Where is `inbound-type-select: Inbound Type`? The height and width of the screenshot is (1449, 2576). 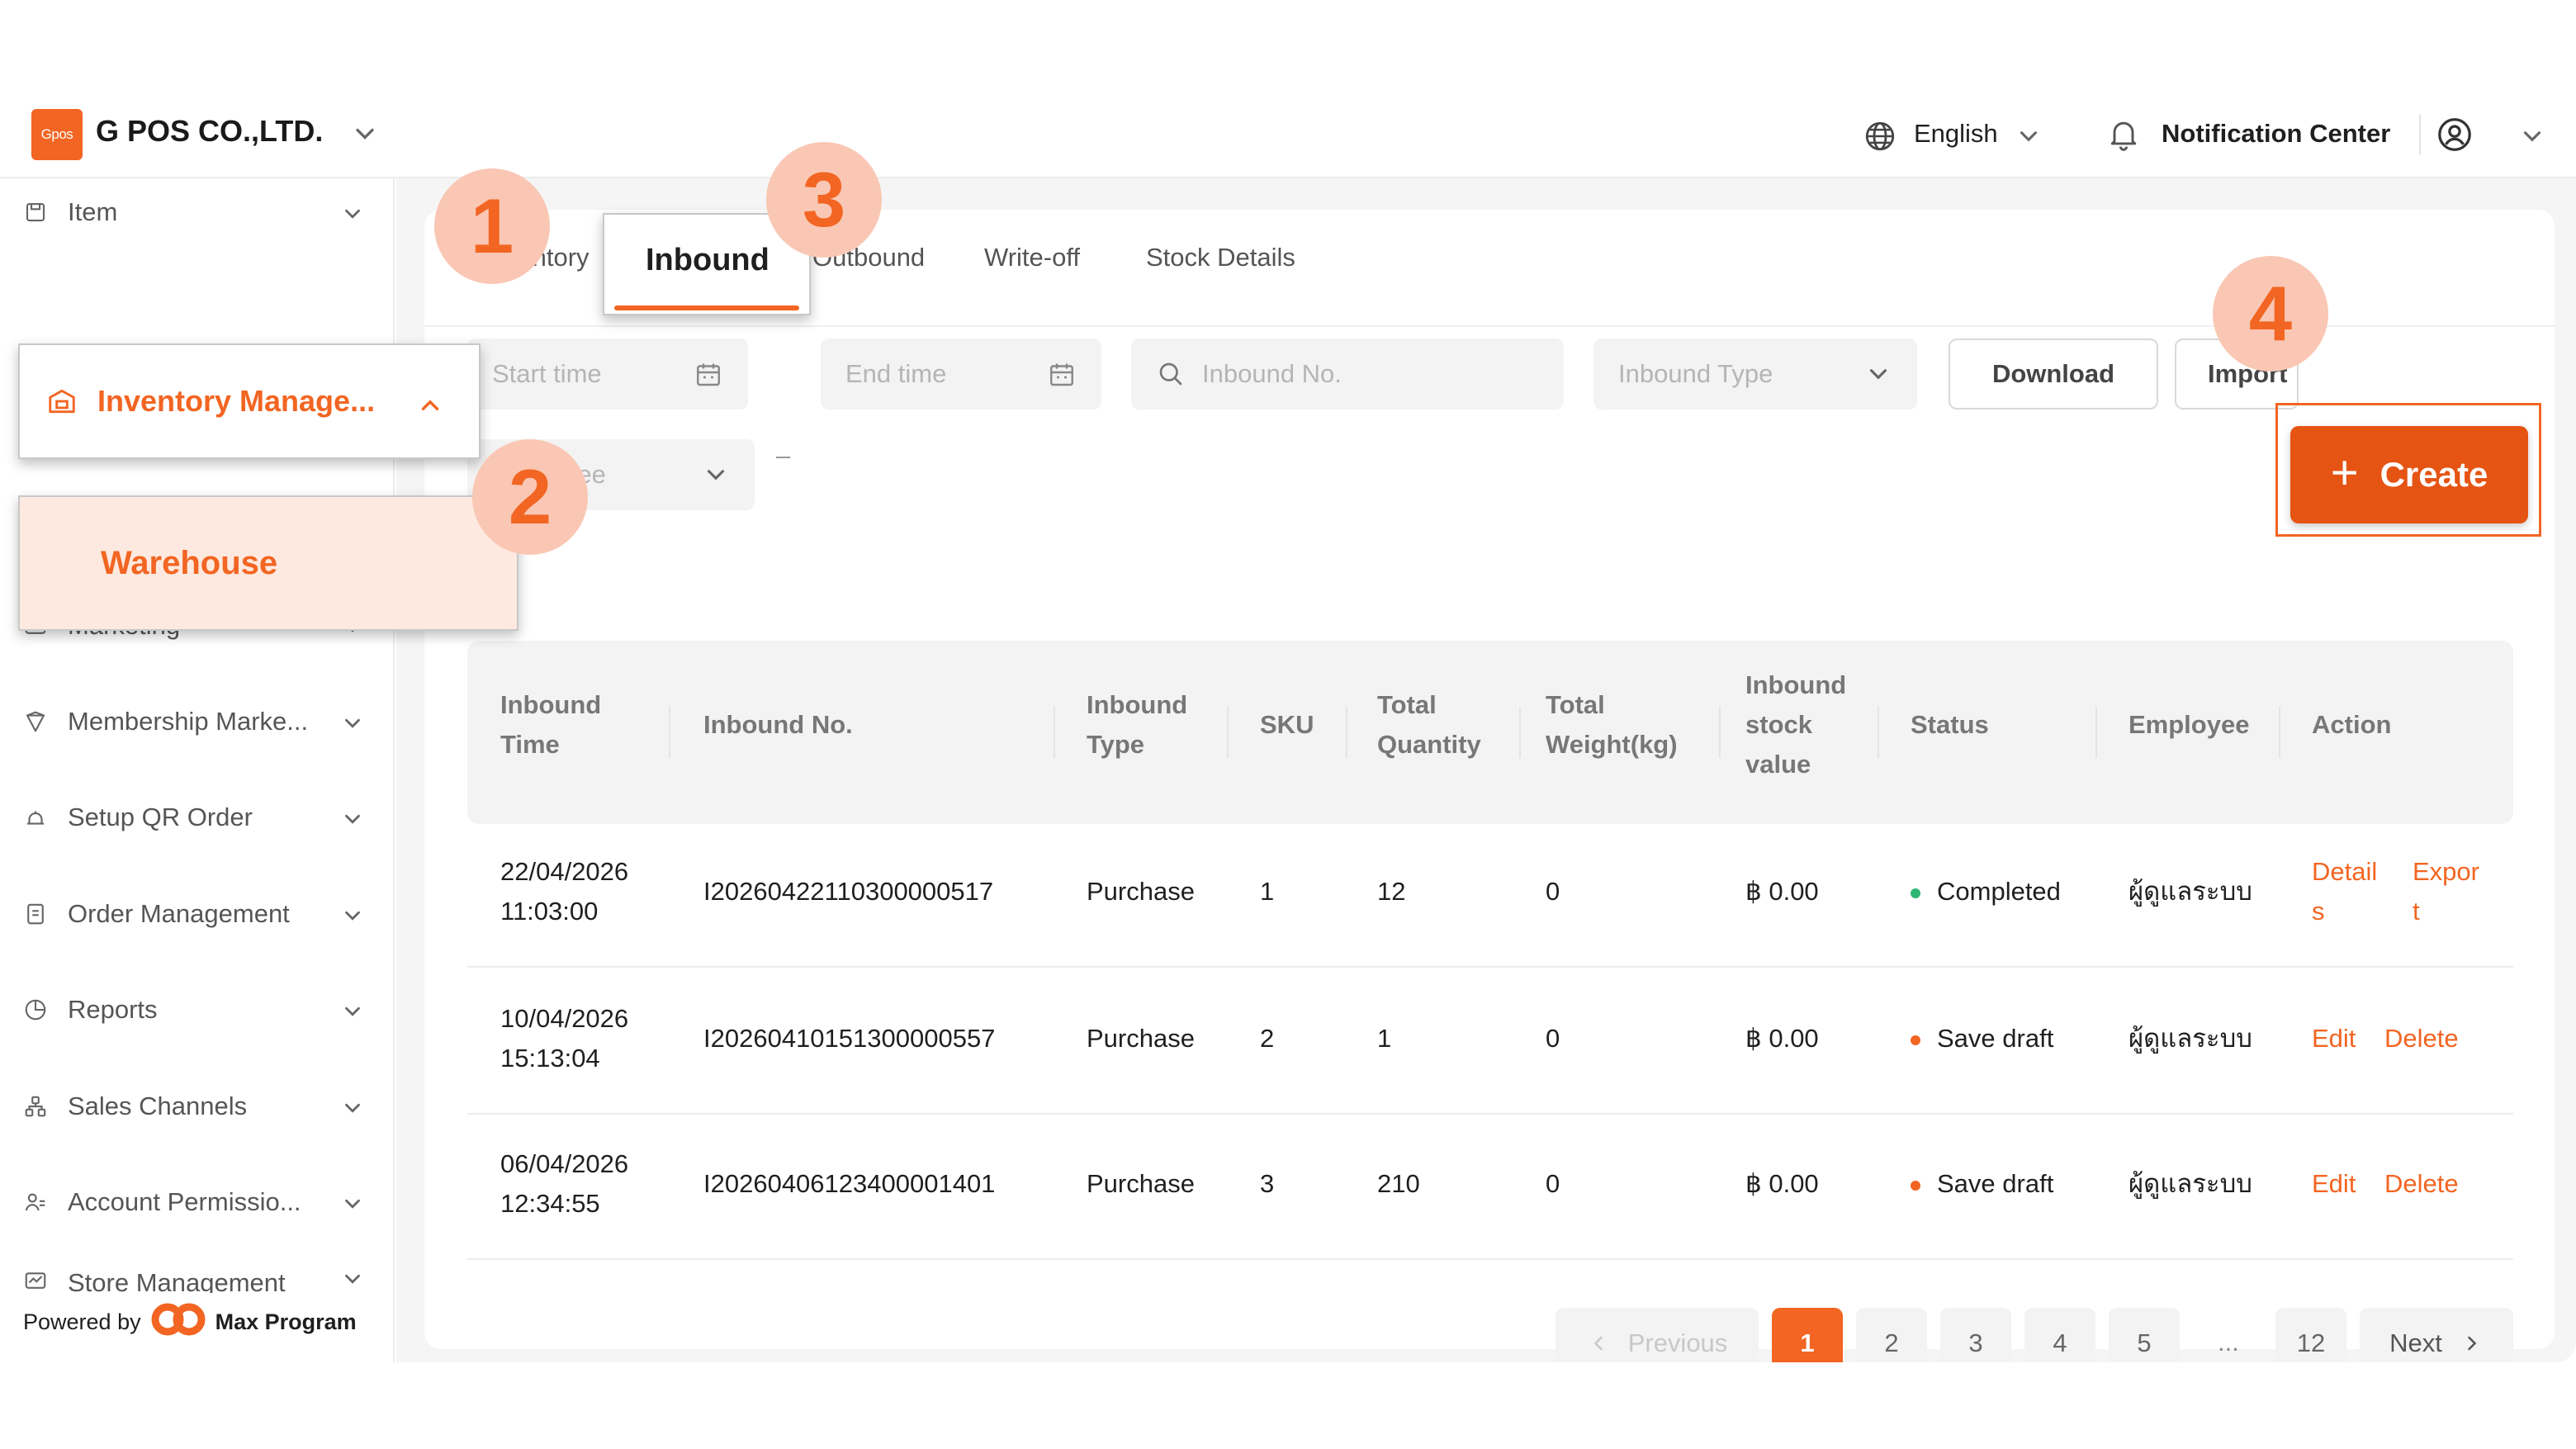
inbound-type-select: Inbound Type is located at coordinates (1755, 374).